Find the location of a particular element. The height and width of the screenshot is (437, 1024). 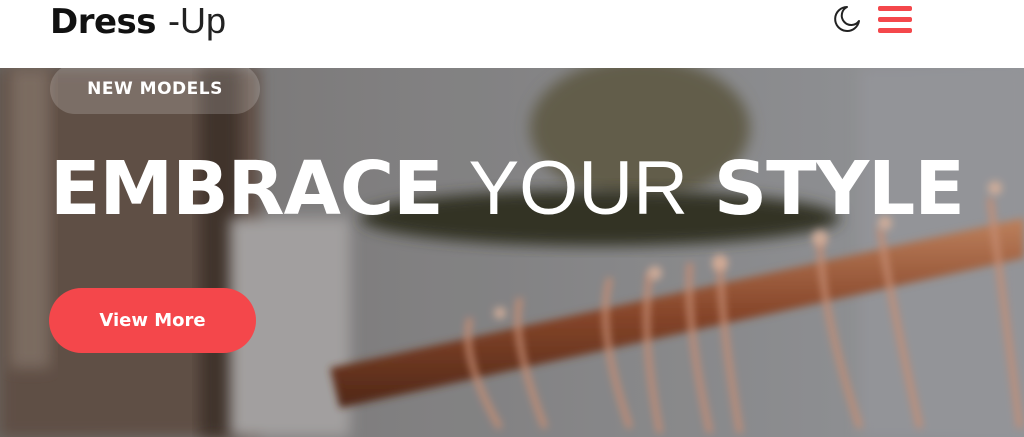

site-logo: Dress -Up is located at coordinates (138, 22).